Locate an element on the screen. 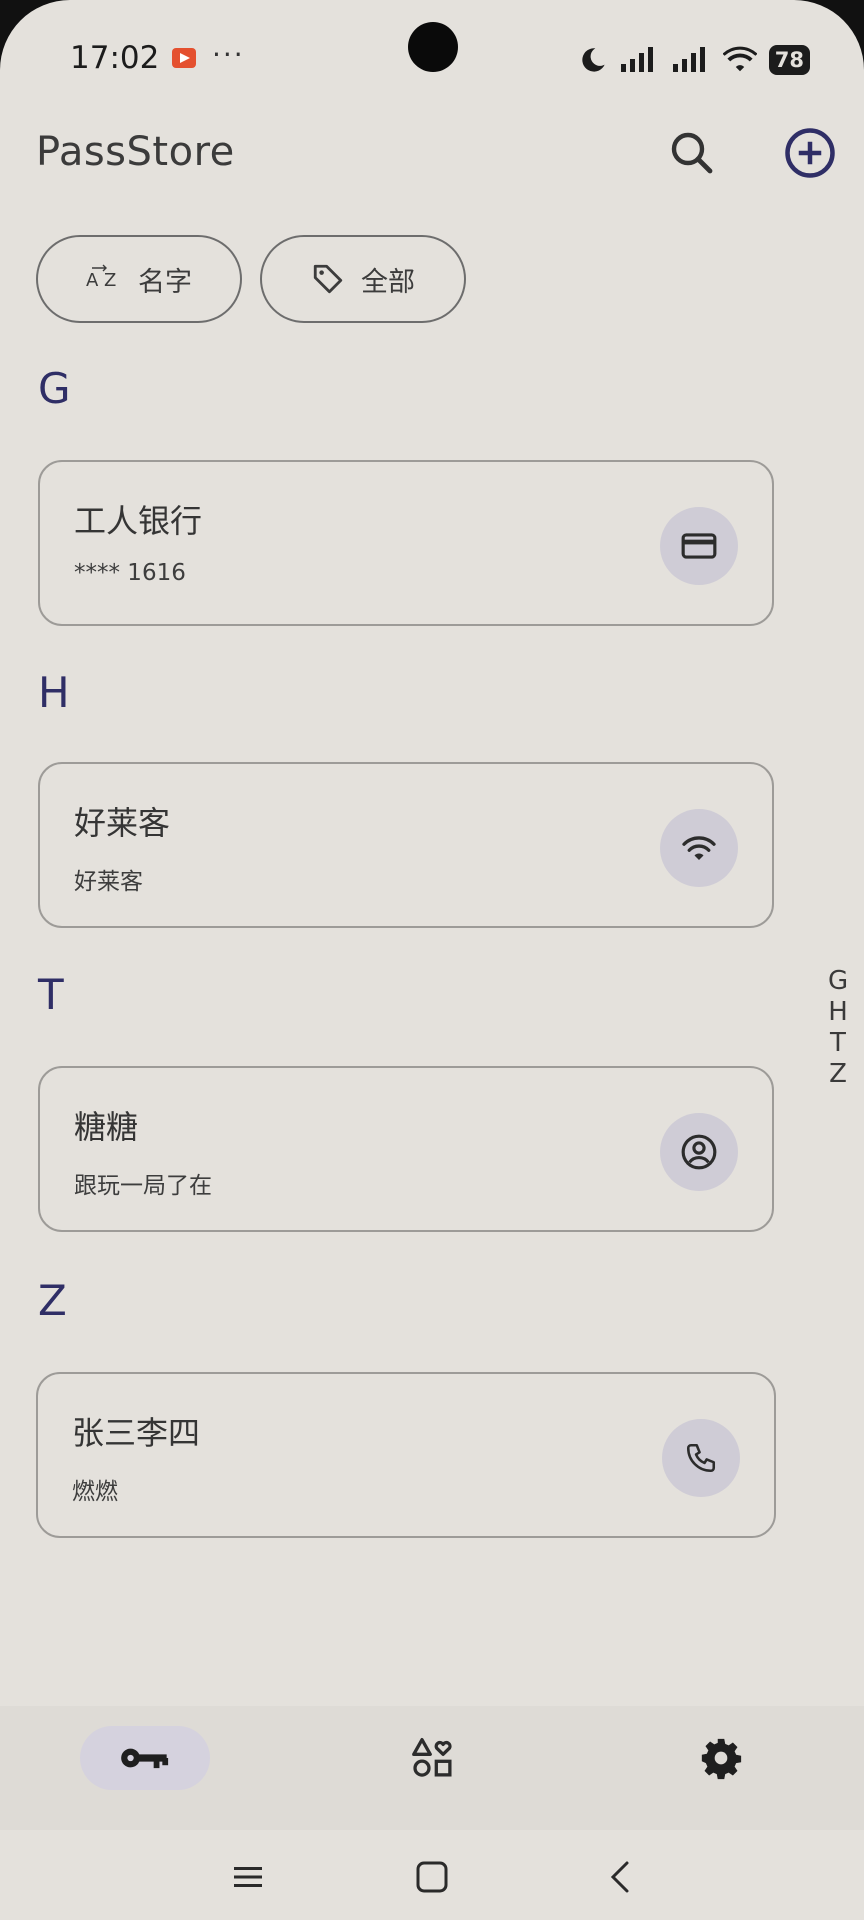  alpha-index-letter: G is located at coordinates (838, 981).